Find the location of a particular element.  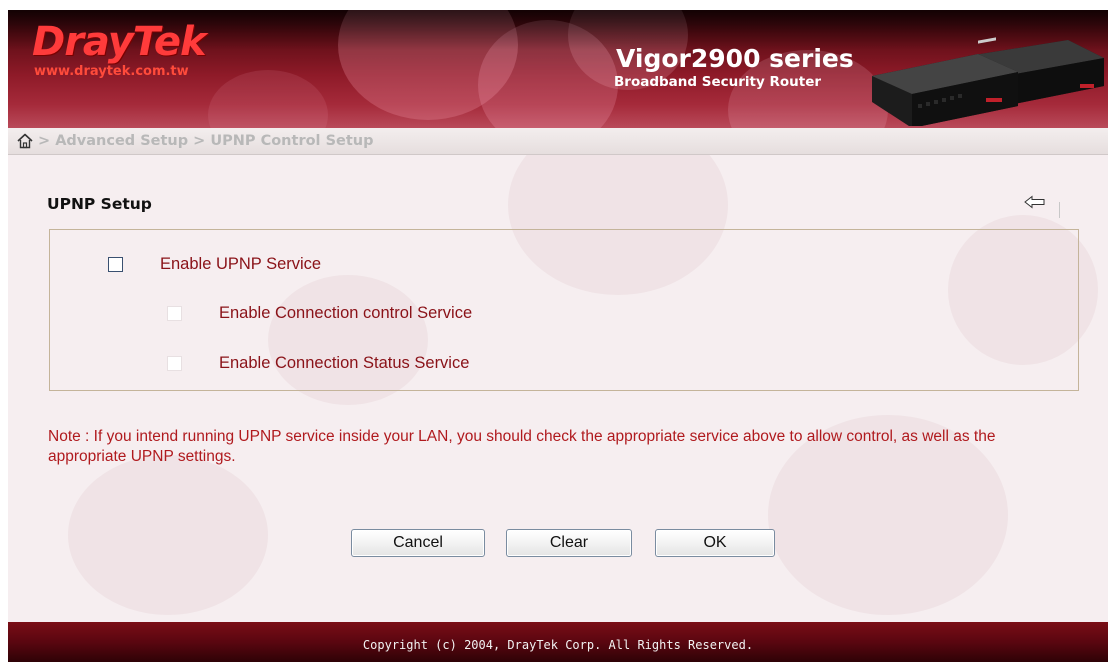

product-subtitle: Broadband Security Router is located at coordinates (718, 82).